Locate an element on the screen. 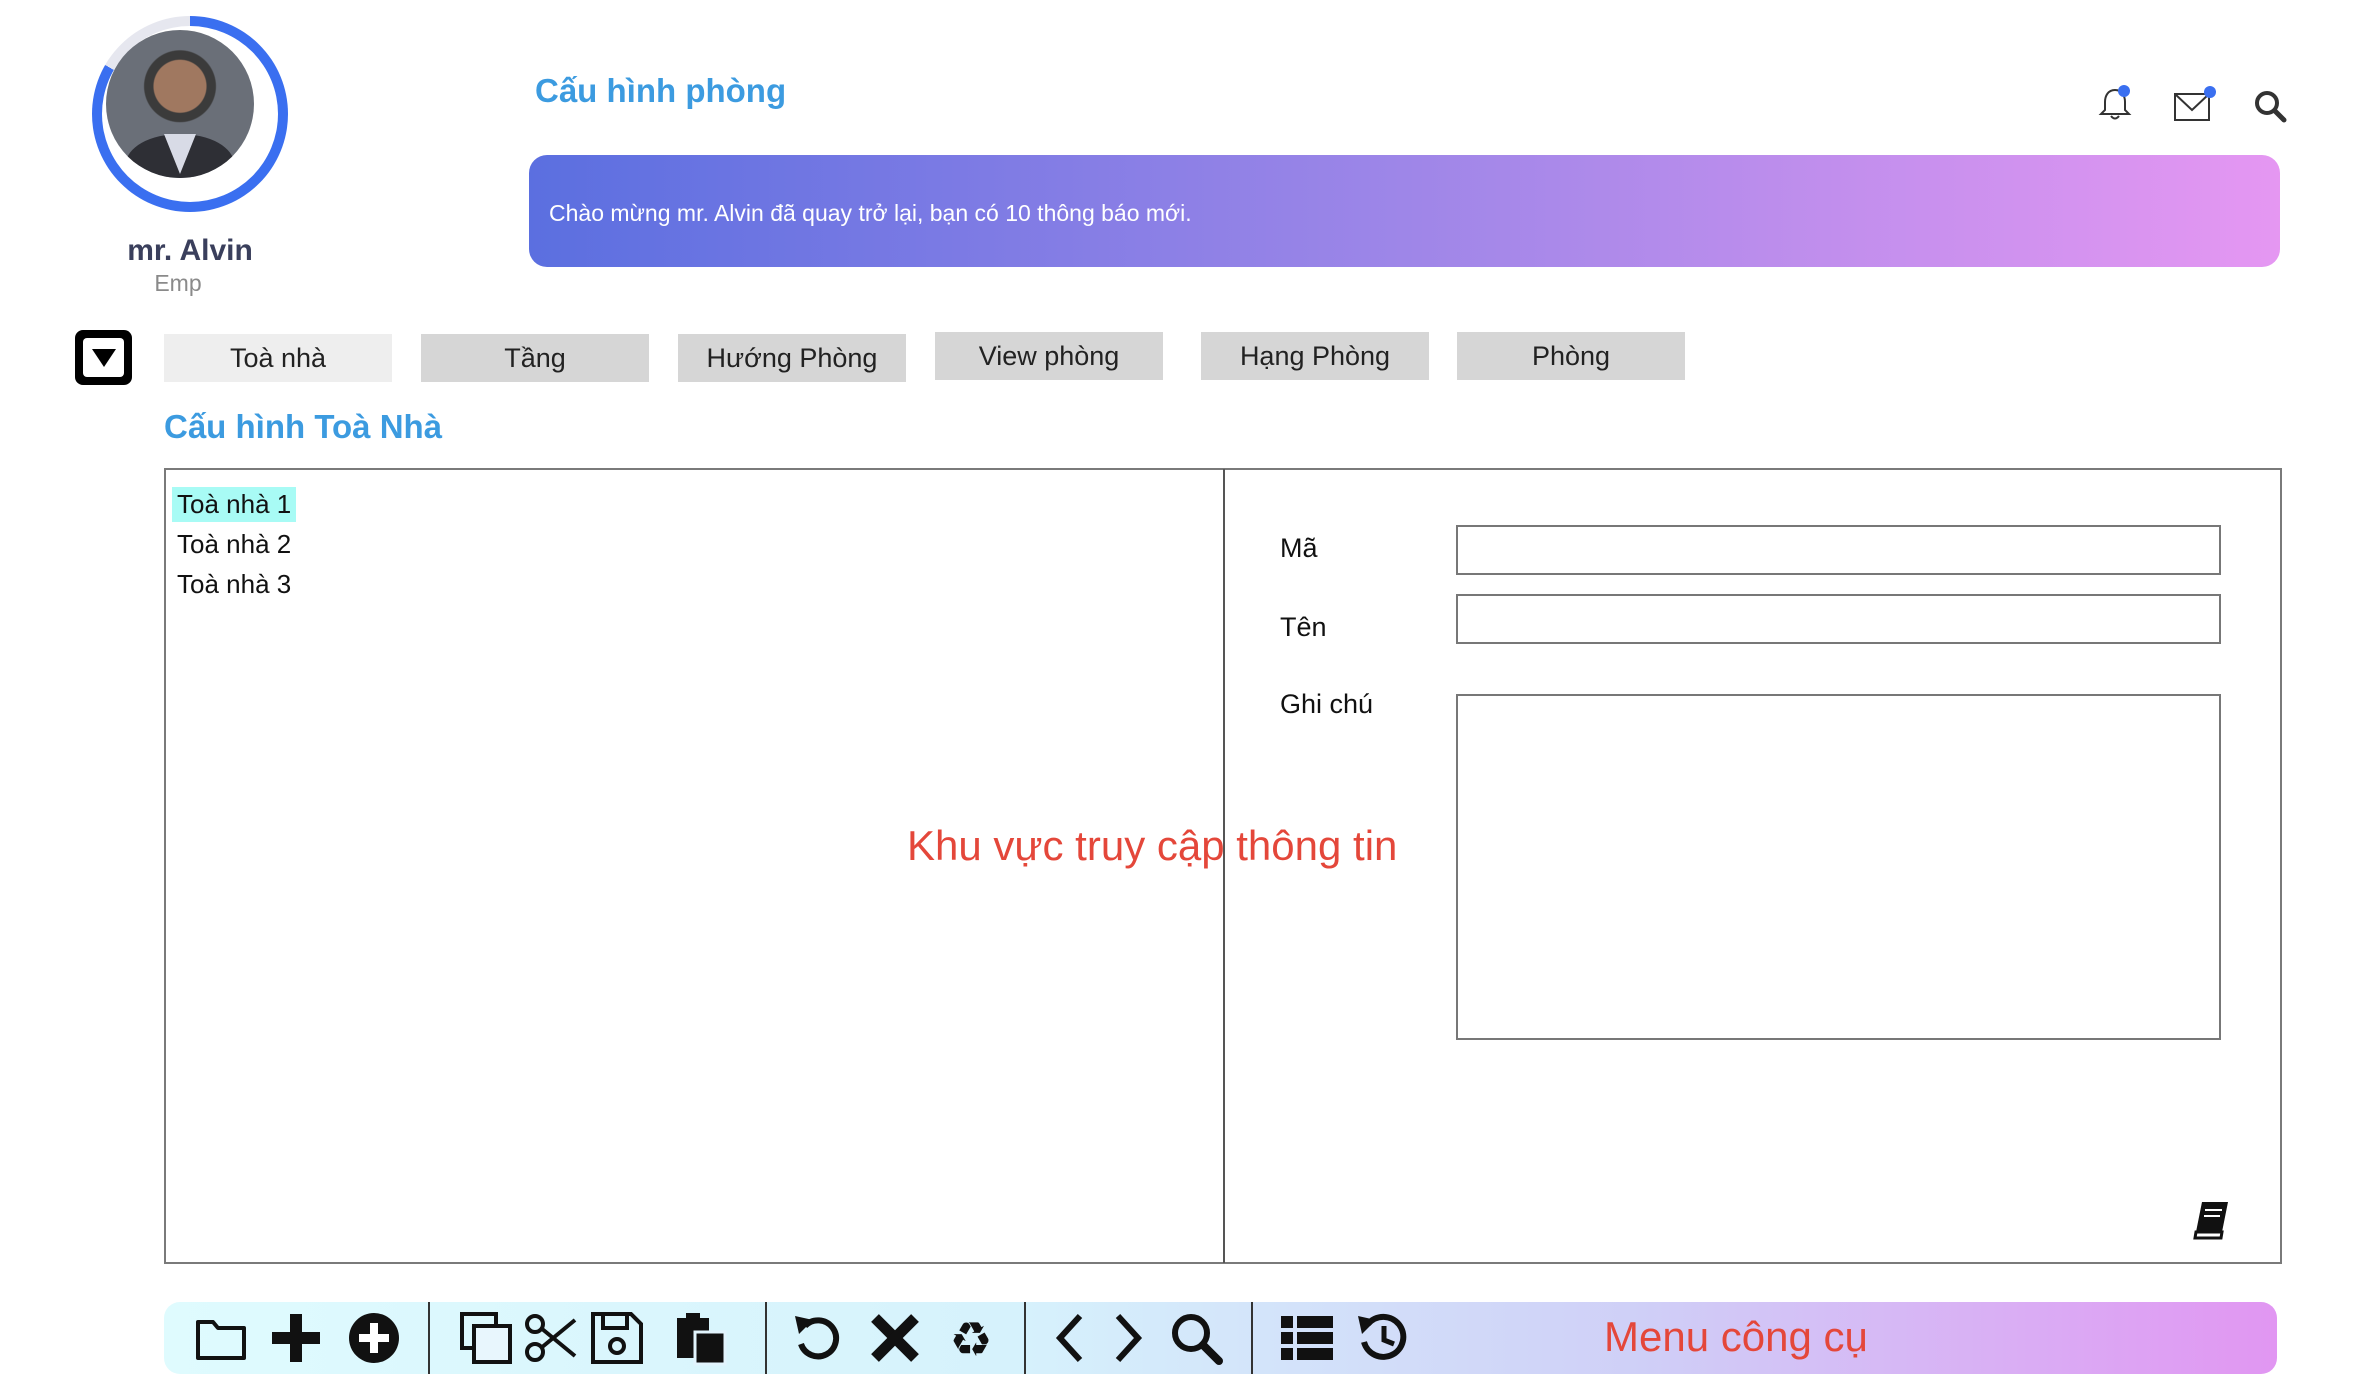 This screenshot has width=2366, height=1388. list-item: Toà nhà 2 is located at coordinates (234, 544).